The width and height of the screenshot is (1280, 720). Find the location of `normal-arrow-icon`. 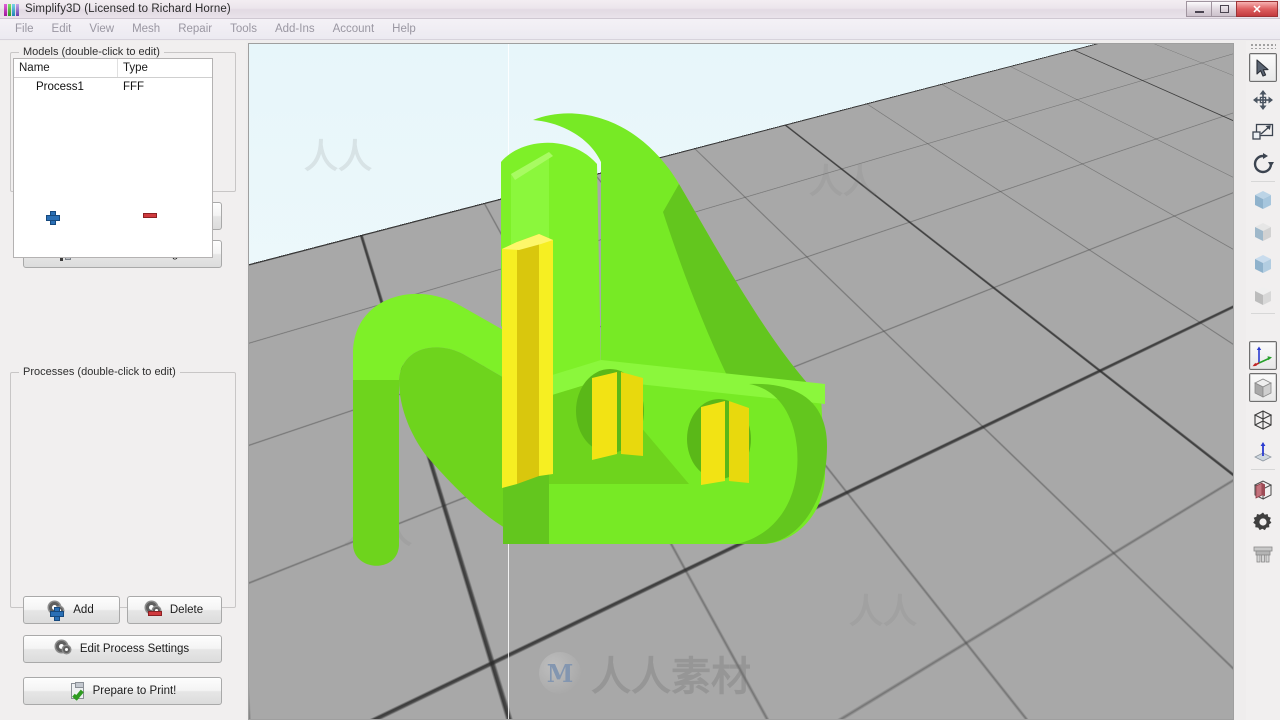

normal-arrow-icon is located at coordinates (1263, 451).